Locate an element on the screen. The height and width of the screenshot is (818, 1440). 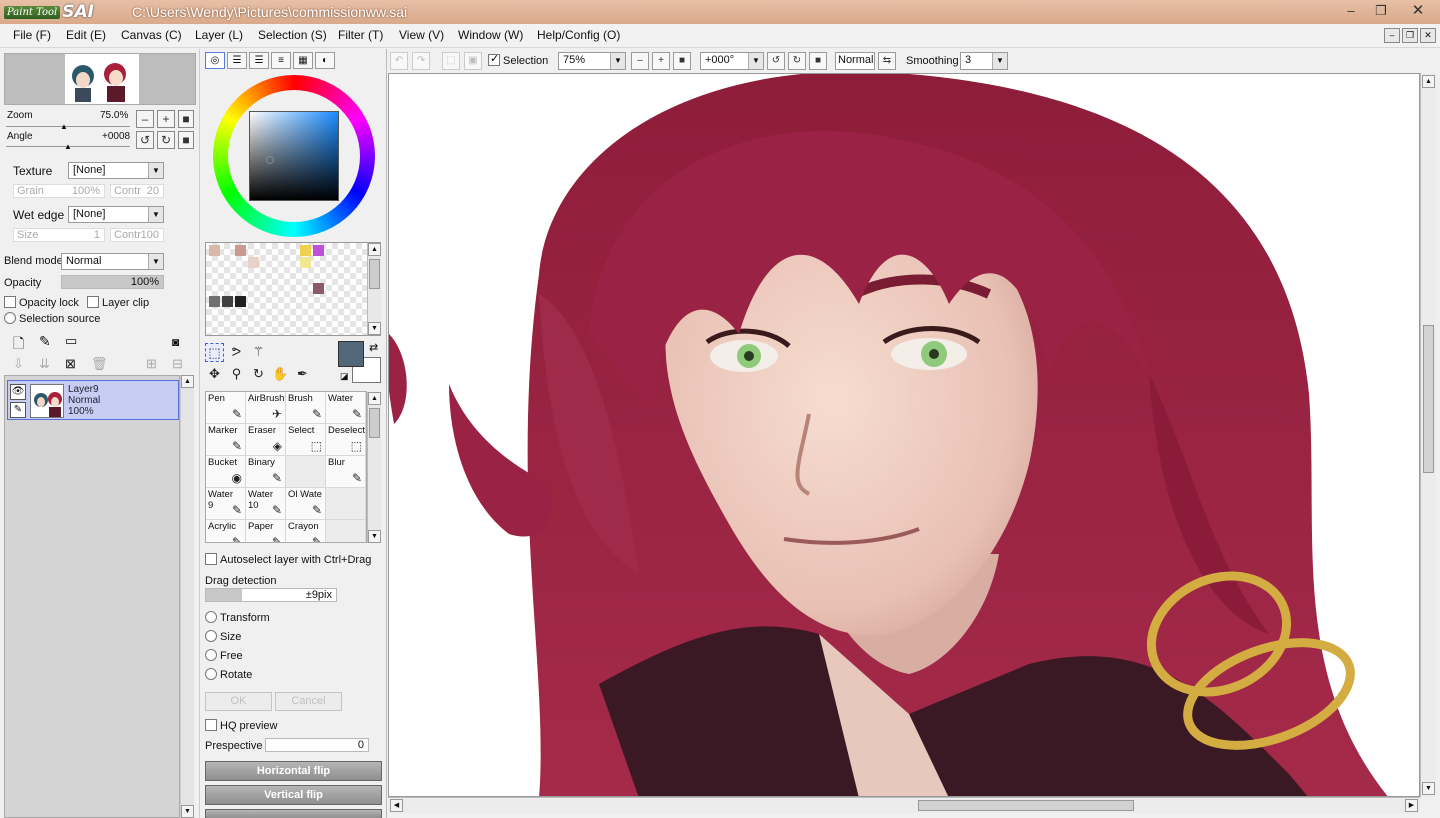
navigator-preview is located at coordinates (100, 79).